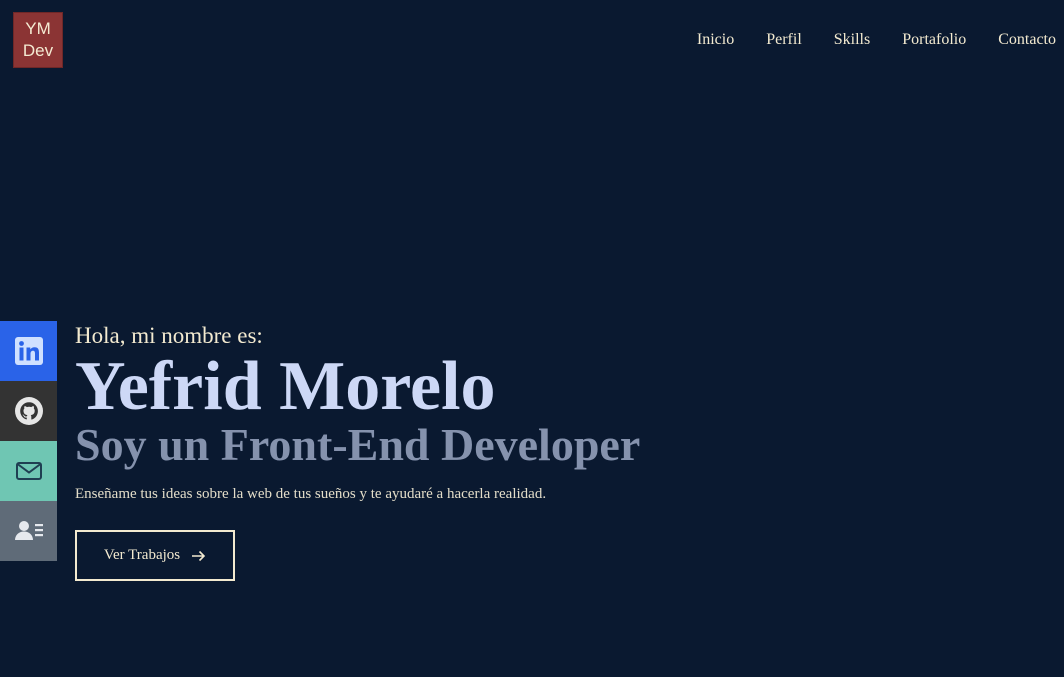  Describe the element at coordinates (852, 40) in the screenshot. I see `nav-item-skills: Skills` at that location.